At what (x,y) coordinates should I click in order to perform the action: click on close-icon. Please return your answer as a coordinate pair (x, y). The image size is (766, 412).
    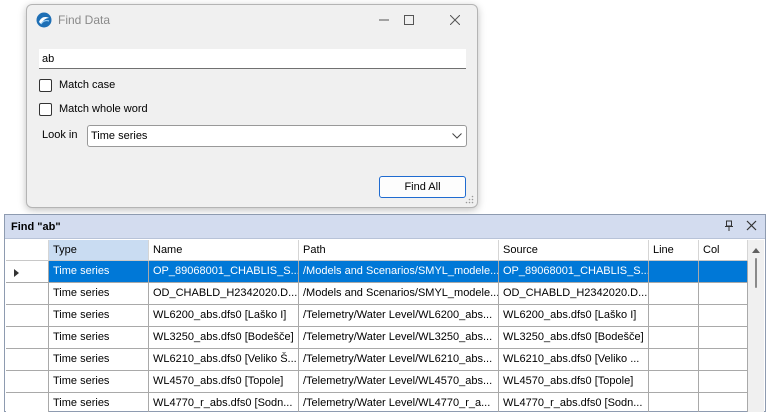
    Looking at the image, I should click on (455, 20).